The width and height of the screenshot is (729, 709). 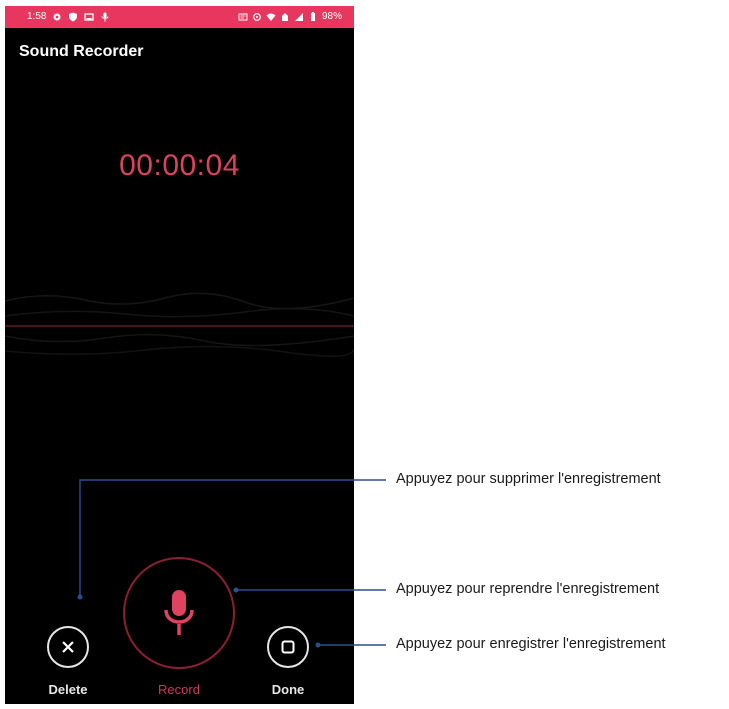 What do you see at coordinates (528, 479) in the screenshot?
I see `delete-annotation: Appuyez pour supprimer l'enregistrement` at bounding box center [528, 479].